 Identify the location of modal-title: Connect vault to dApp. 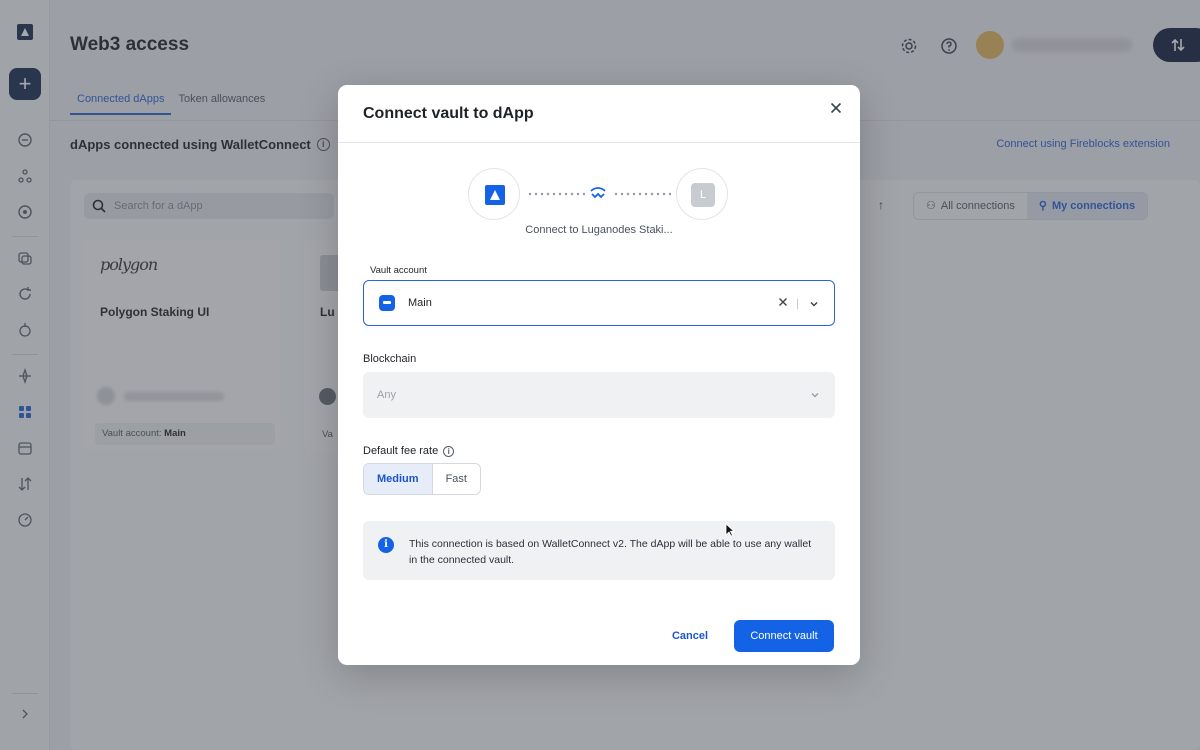
(448, 113).